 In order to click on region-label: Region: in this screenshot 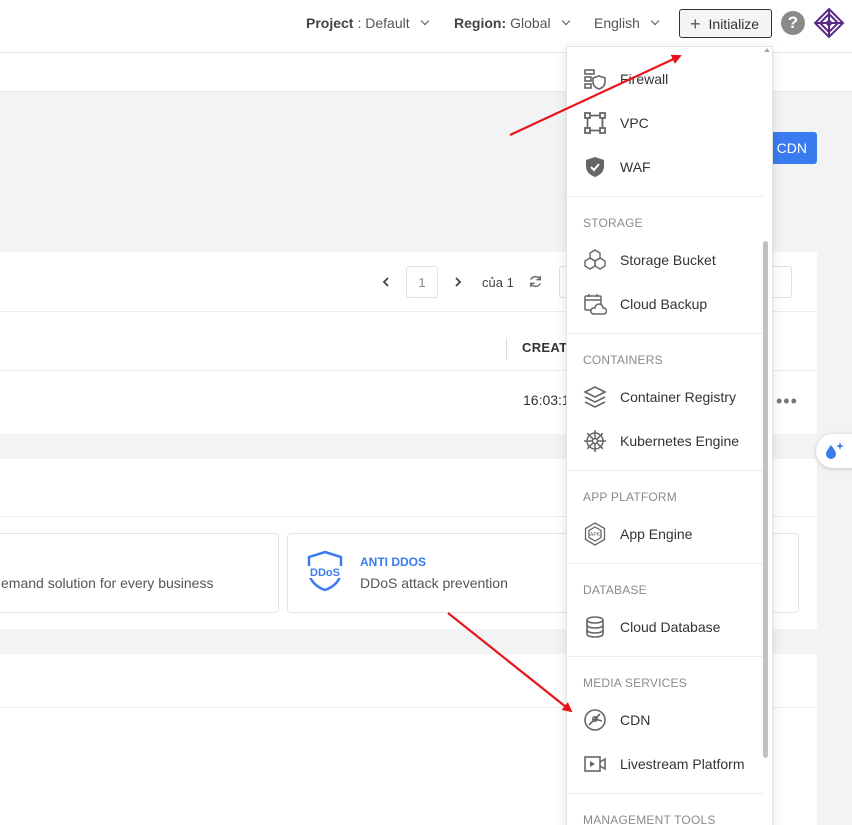, I will do `click(480, 23)`.